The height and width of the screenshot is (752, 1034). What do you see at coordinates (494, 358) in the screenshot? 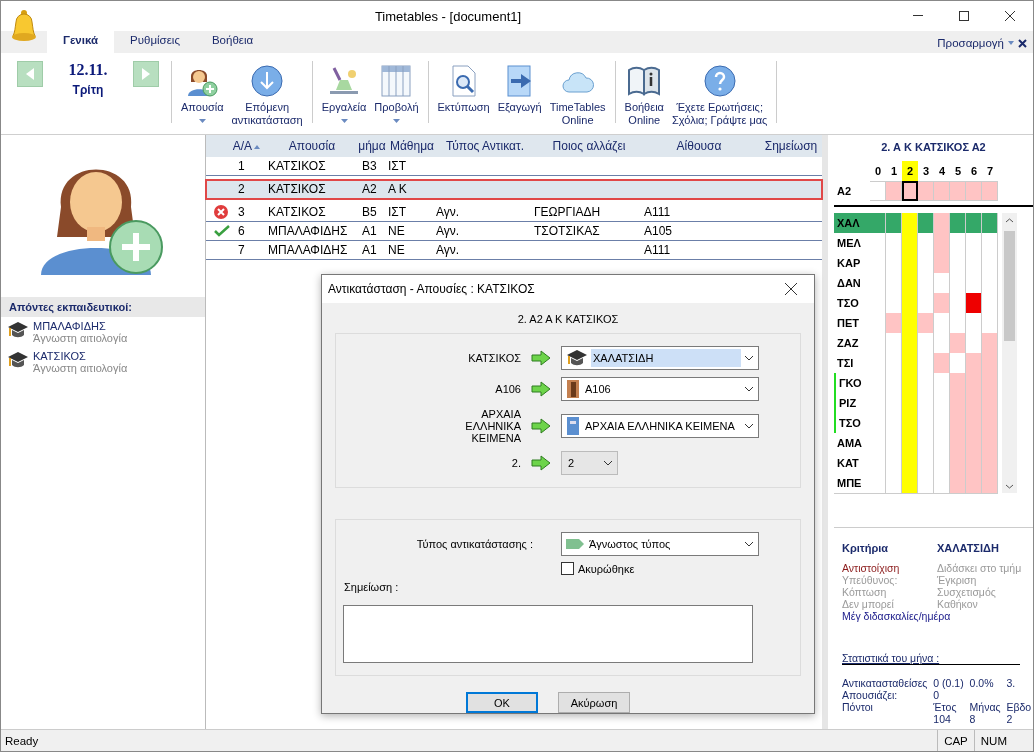
I see `field-label: ΚΑΤΣΙΚΟΣ` at bounding box center [494, 358].